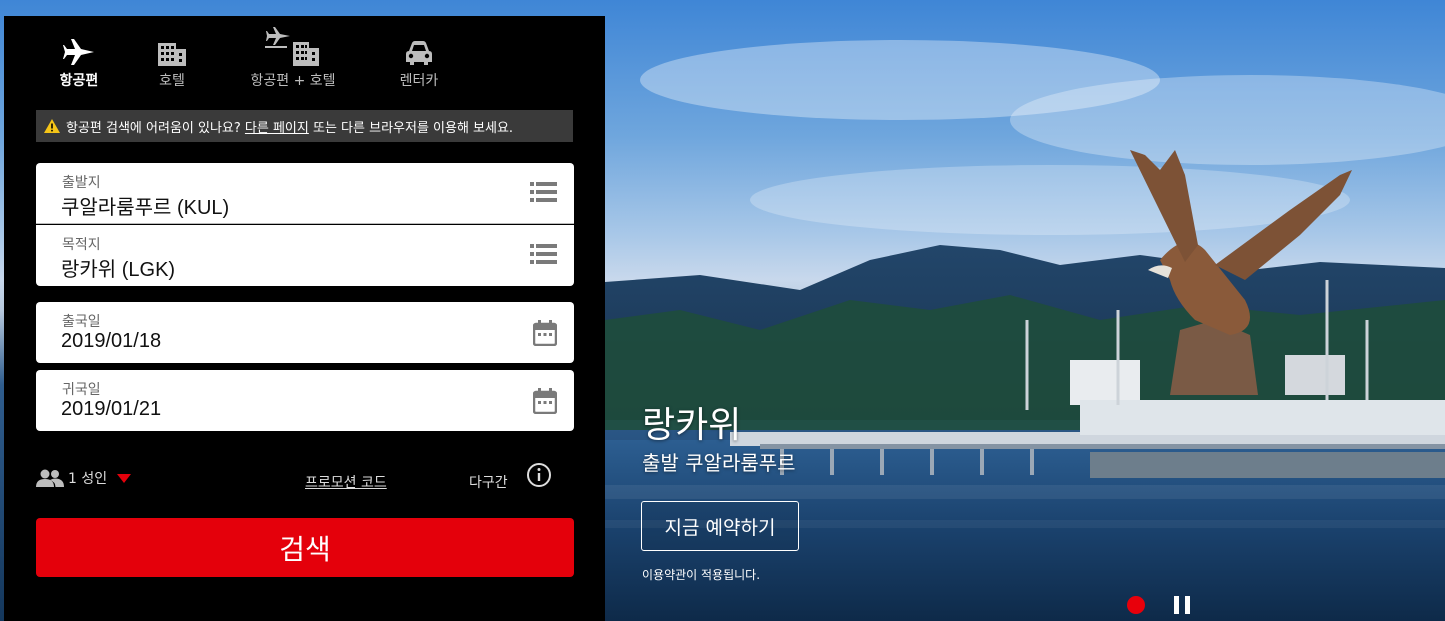  What do you see at coordinates (124, 478) in the screenshot?
I see `chevron-down-icon` at bounding box center [124, 478].